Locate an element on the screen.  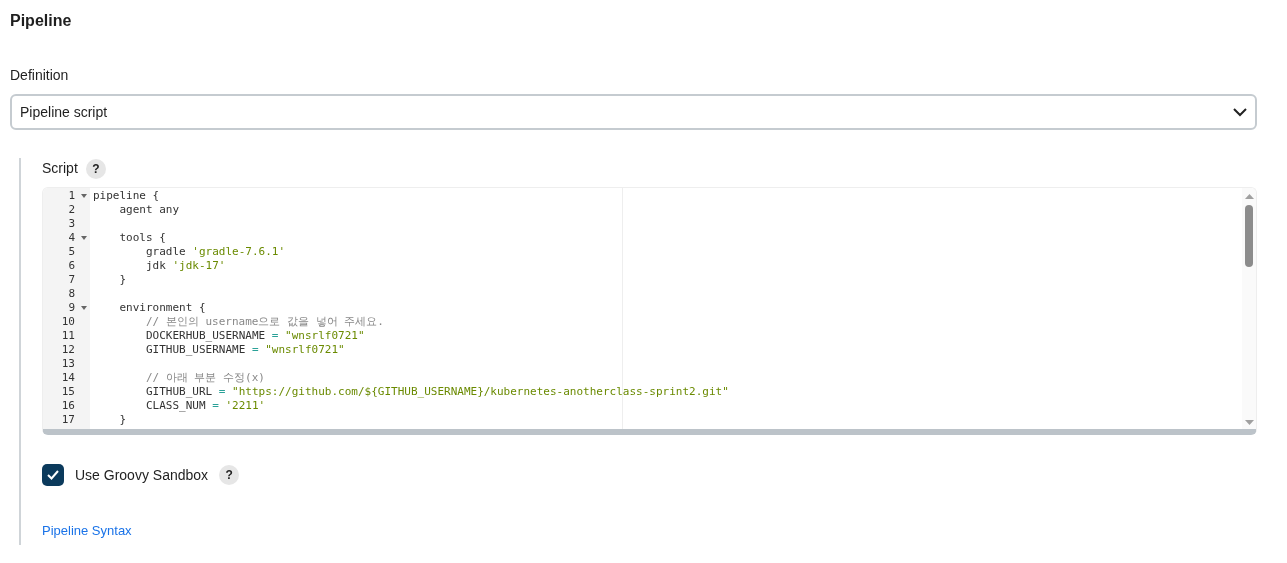
code-line: jdk 'jdk-17' is located at coordinates (185, 266).